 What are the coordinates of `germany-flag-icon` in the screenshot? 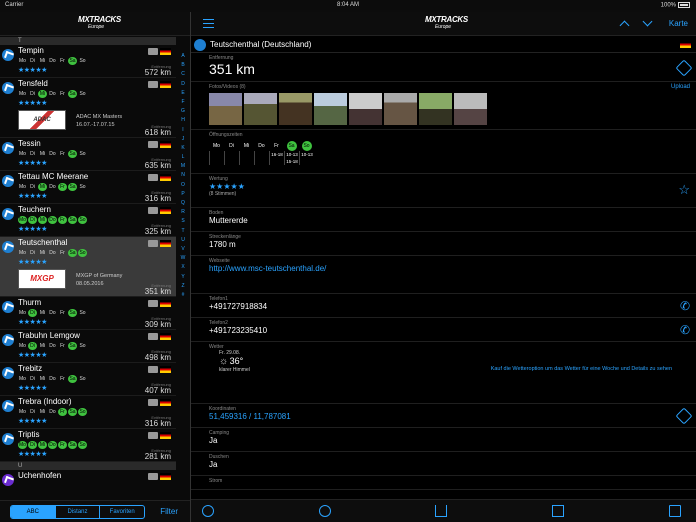 It's located at (165, 336).